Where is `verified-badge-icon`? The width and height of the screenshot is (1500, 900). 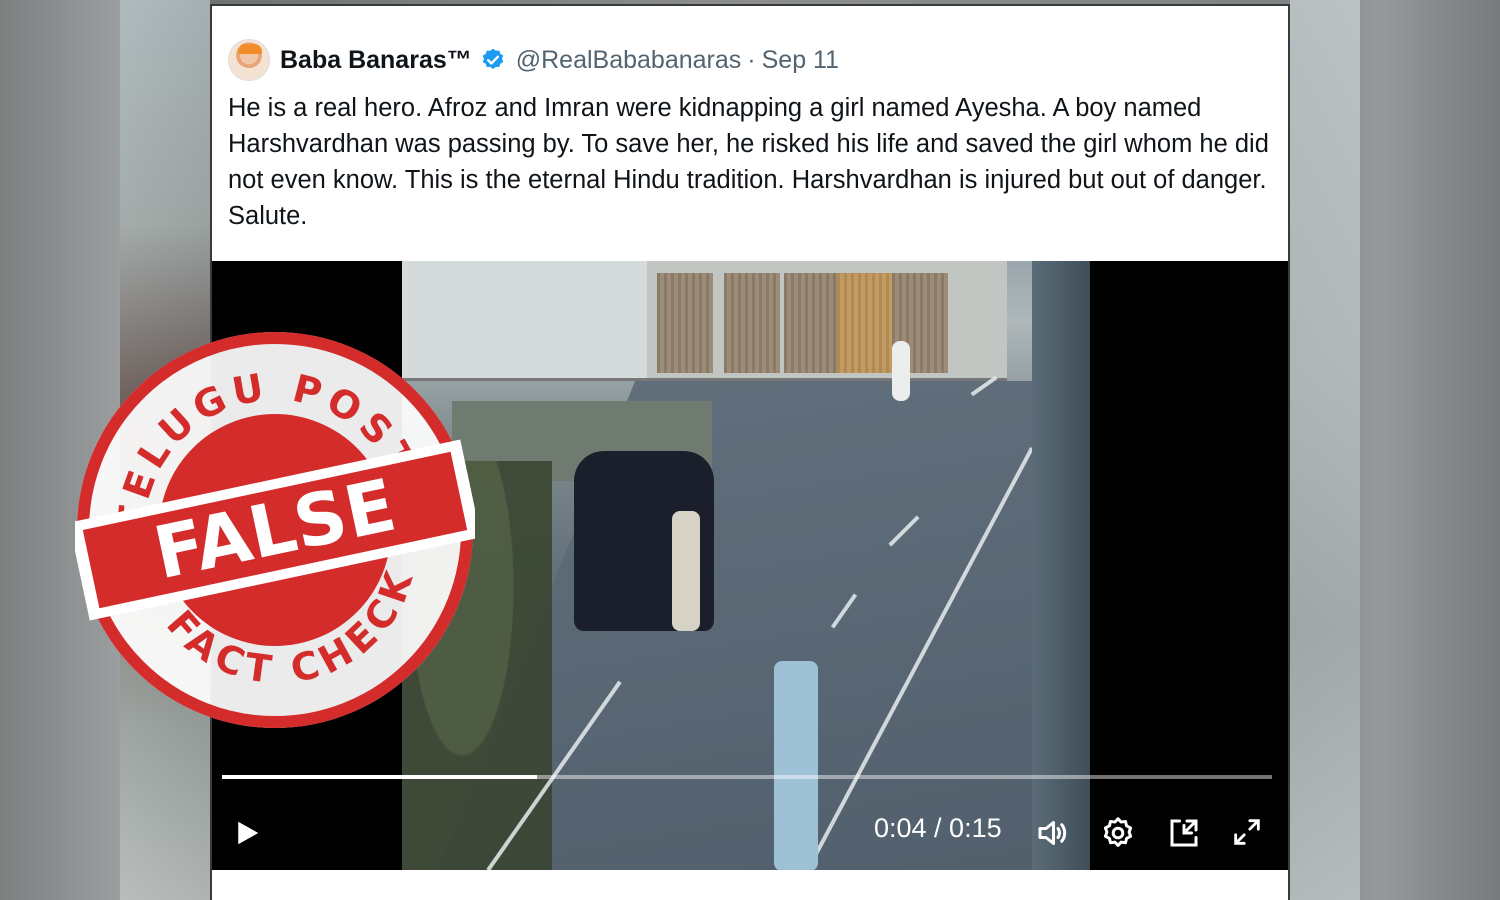 verified-badge-icon is located at coordinates (493, 58).